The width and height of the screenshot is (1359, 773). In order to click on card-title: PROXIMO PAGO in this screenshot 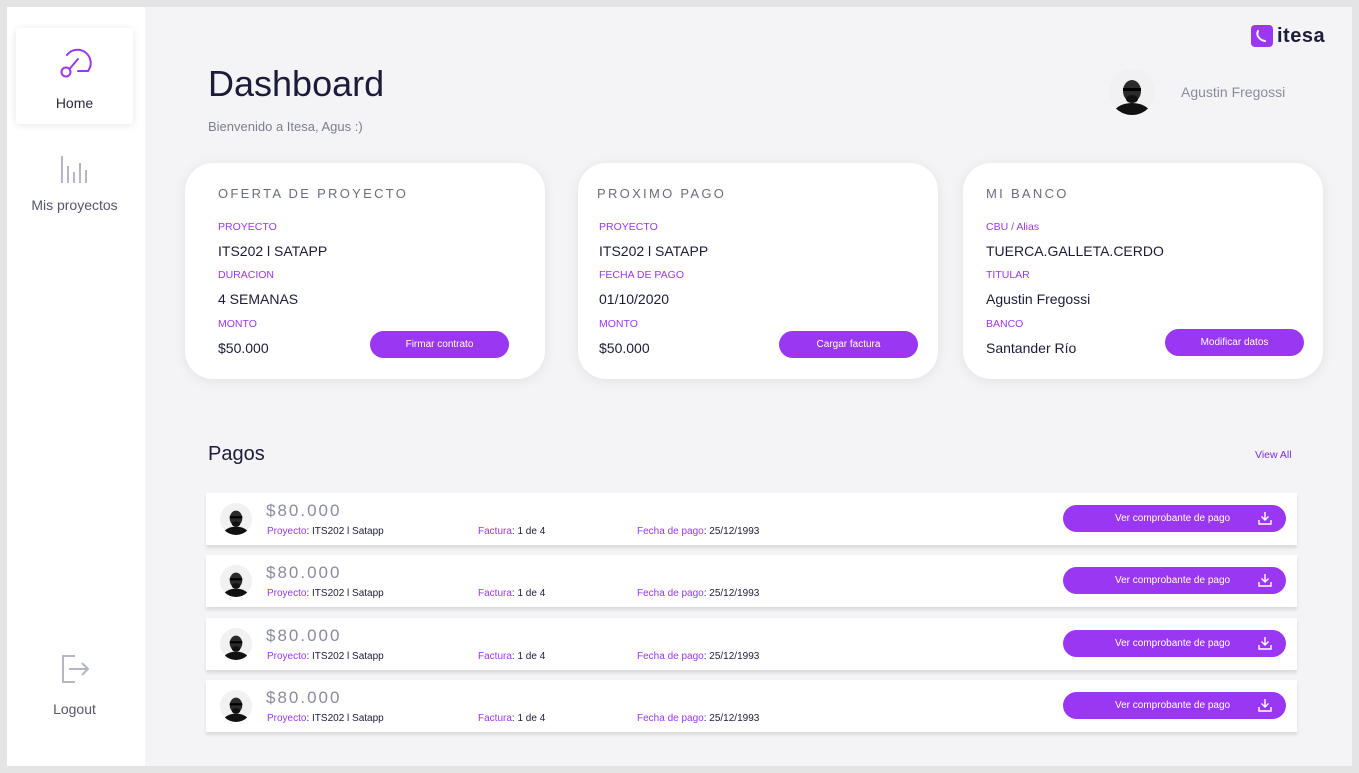, I will do `click(662, 193)`.